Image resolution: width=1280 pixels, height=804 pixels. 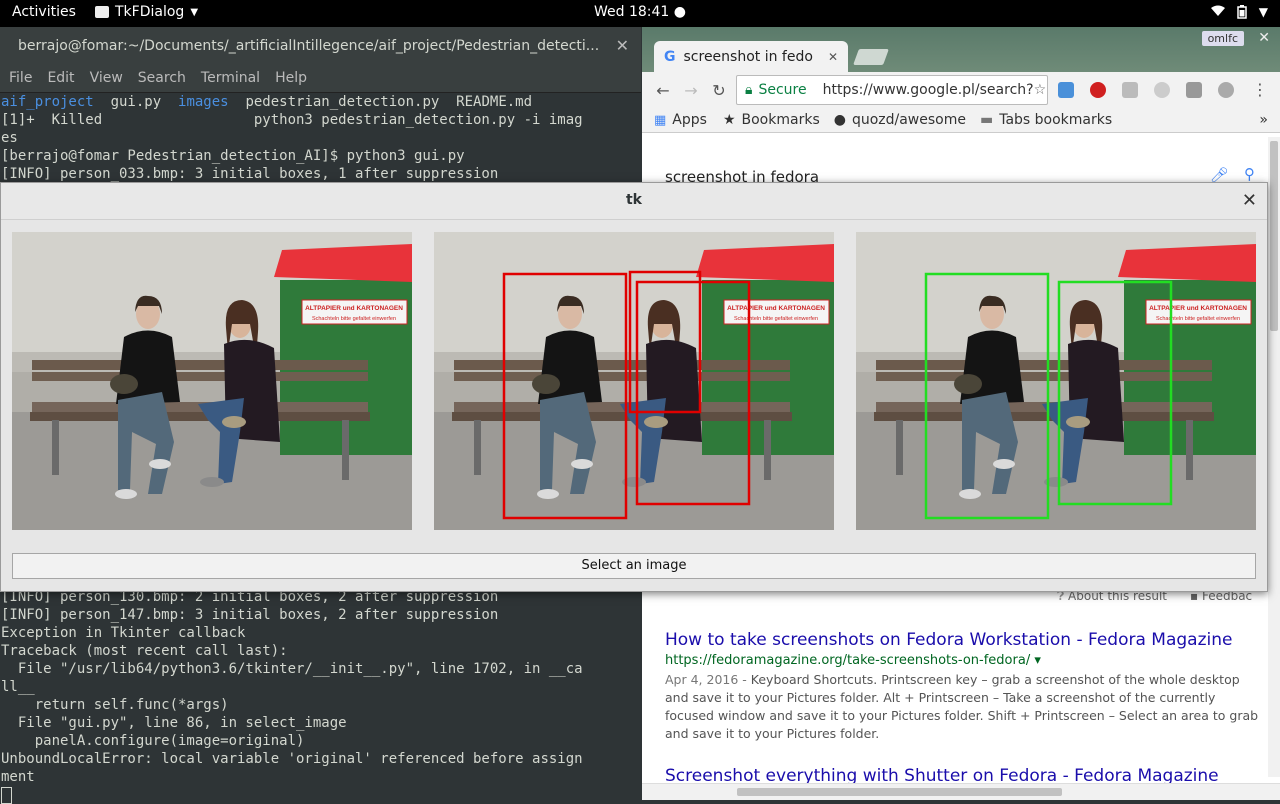 What do you see at coordinates (1249, 174) in the screenshot?
I see `search-icon: ⚲` at bounding box center [1249, 174].